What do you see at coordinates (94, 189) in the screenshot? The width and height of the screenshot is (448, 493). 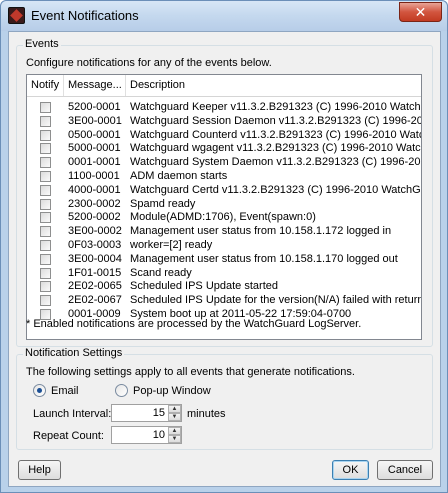 I see `message-id-cell: 4000-0001` at bounding box center [94, 189].